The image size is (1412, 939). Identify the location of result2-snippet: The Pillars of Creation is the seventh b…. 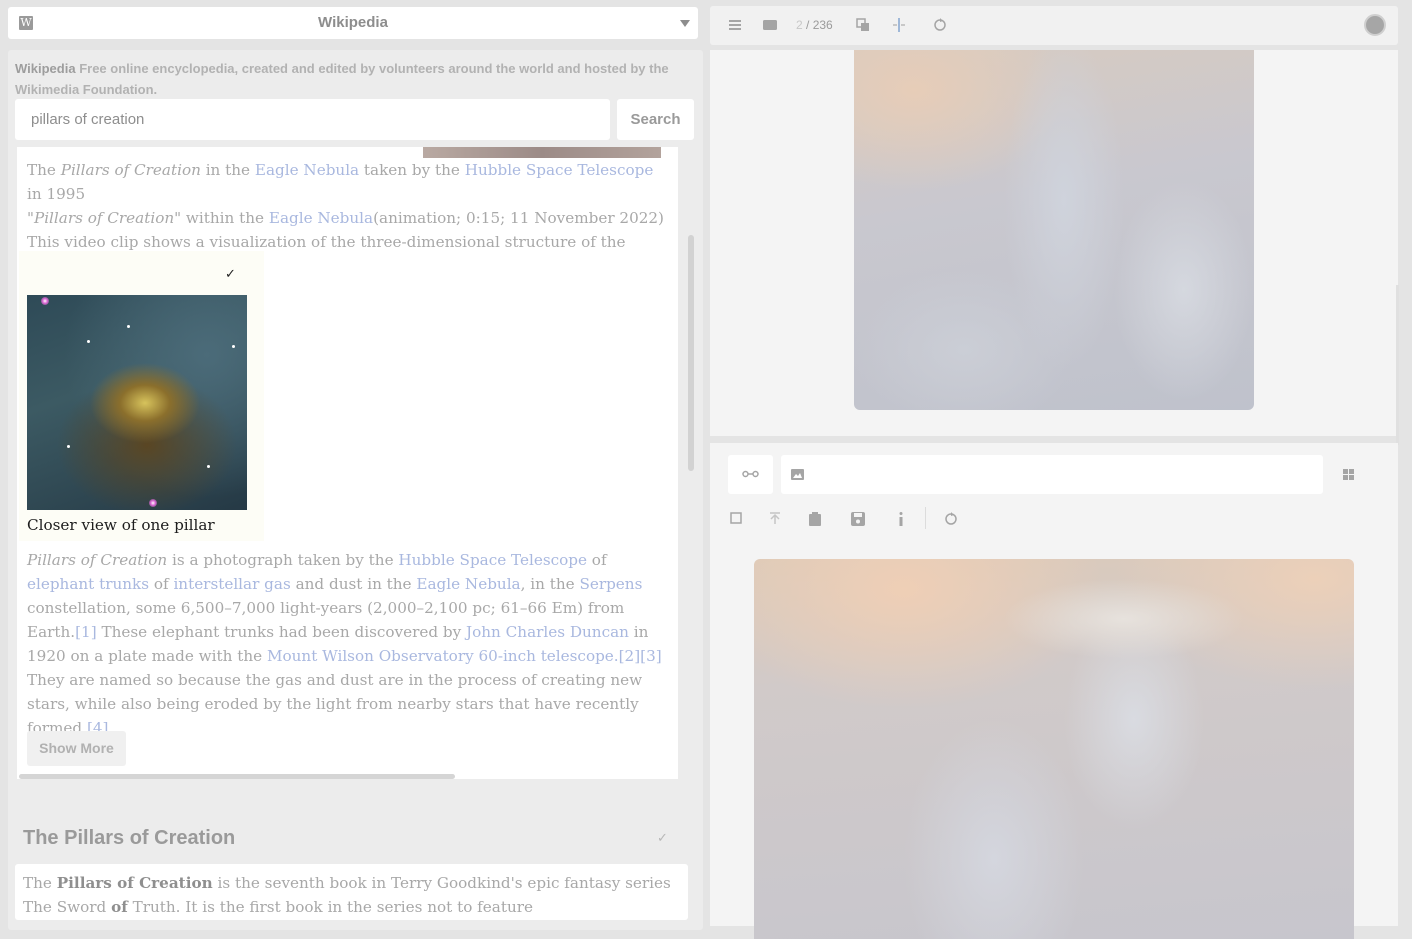
(347, 895).